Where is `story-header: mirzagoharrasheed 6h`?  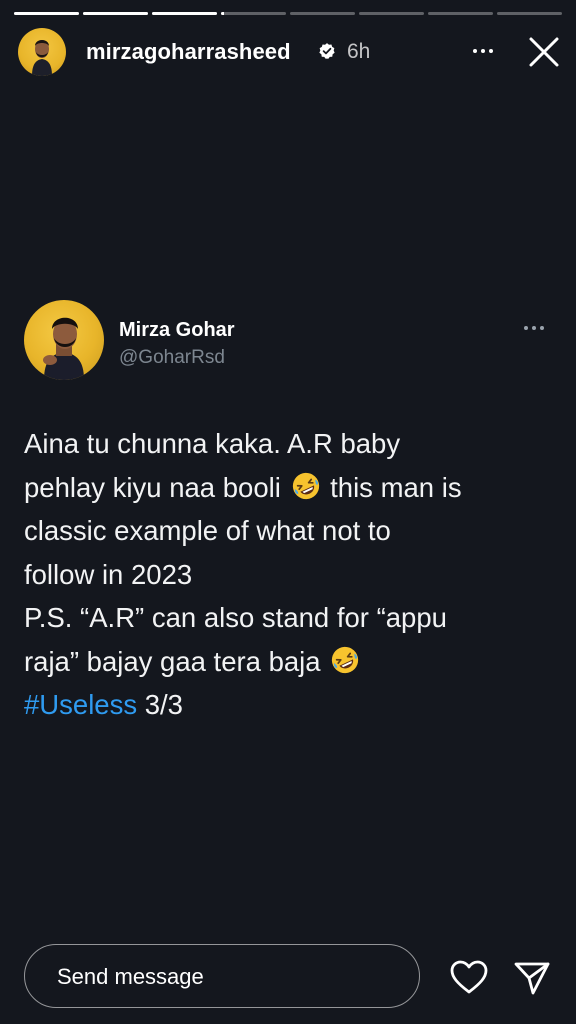
story-header: mirzagoharrasheed 6h is located at coordinates (292, 52).